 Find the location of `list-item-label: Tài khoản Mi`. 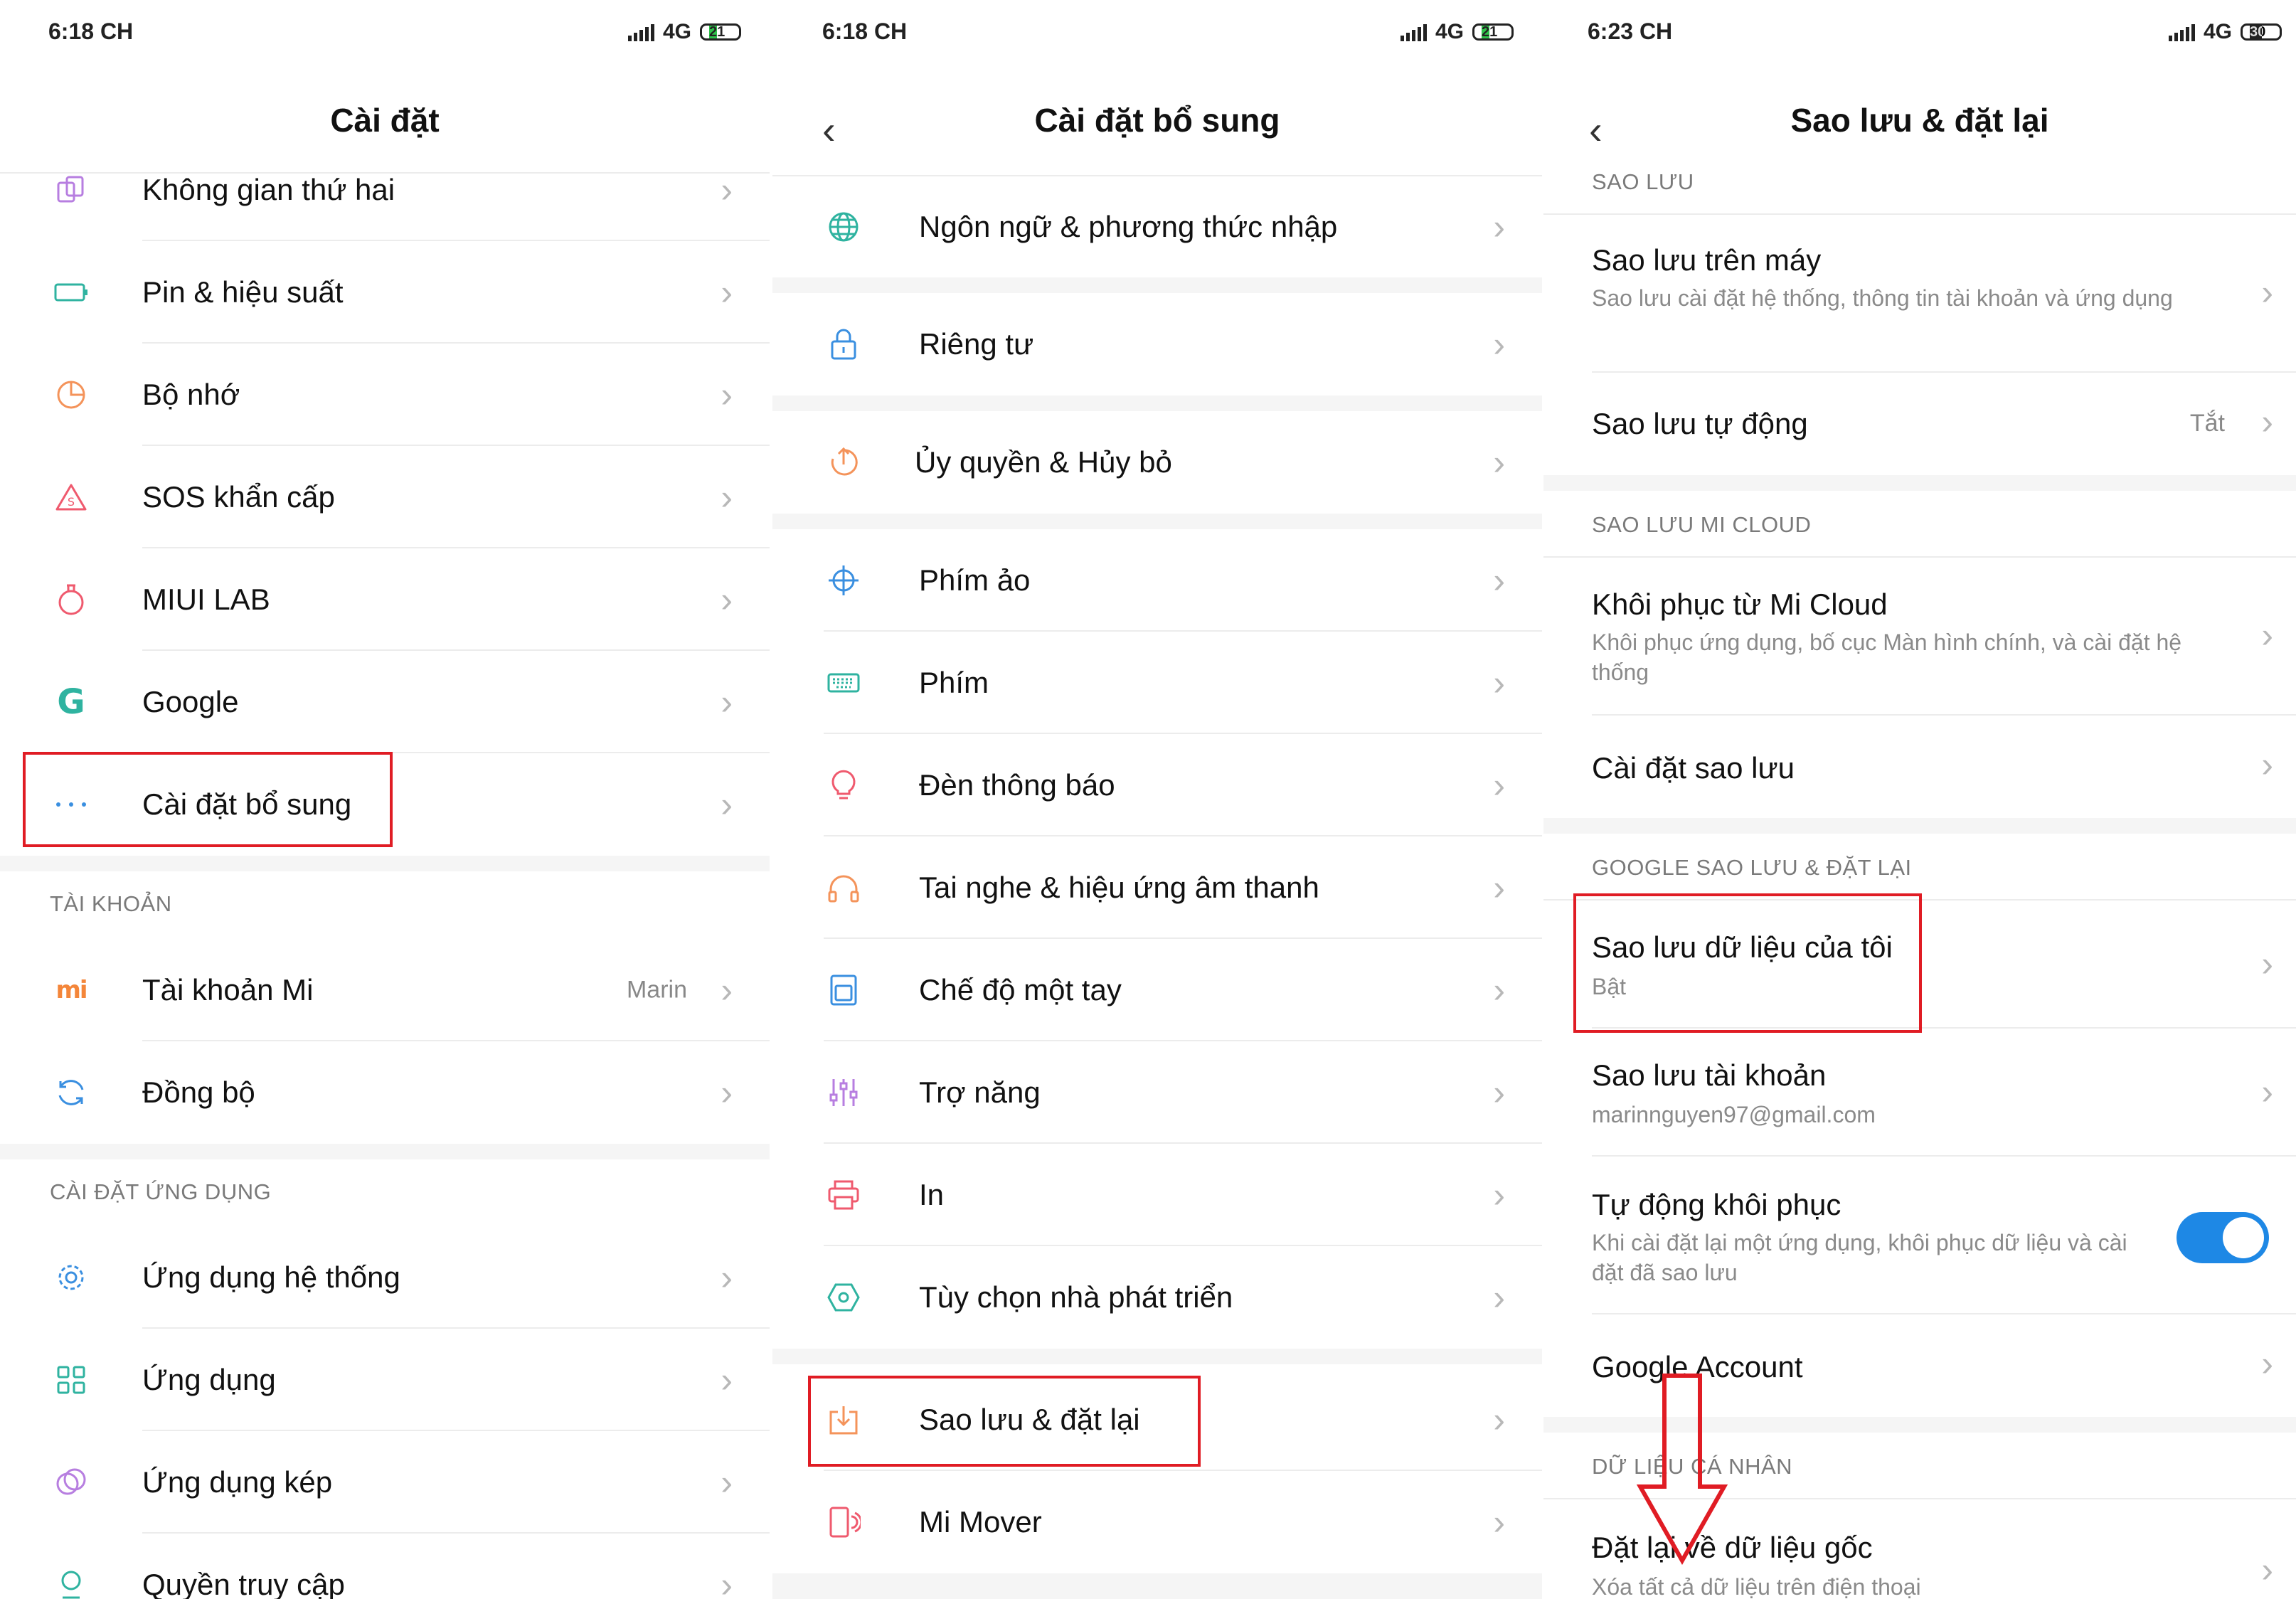

list-item-label: Tài khoản Mi is located at coordinates (228, 990).